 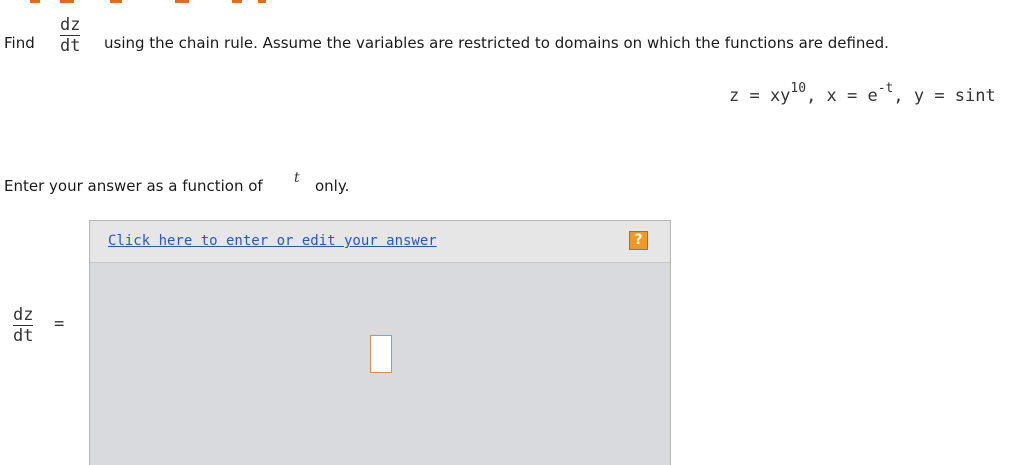 I want to click on fraction-numerator: dz, so click(x=70, y=25).